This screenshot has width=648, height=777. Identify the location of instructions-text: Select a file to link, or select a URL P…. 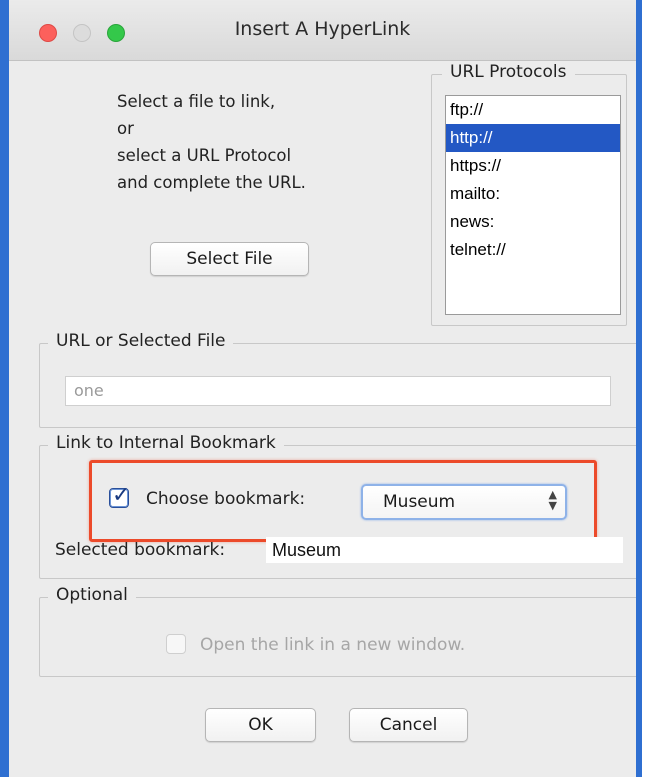
(211, 142).